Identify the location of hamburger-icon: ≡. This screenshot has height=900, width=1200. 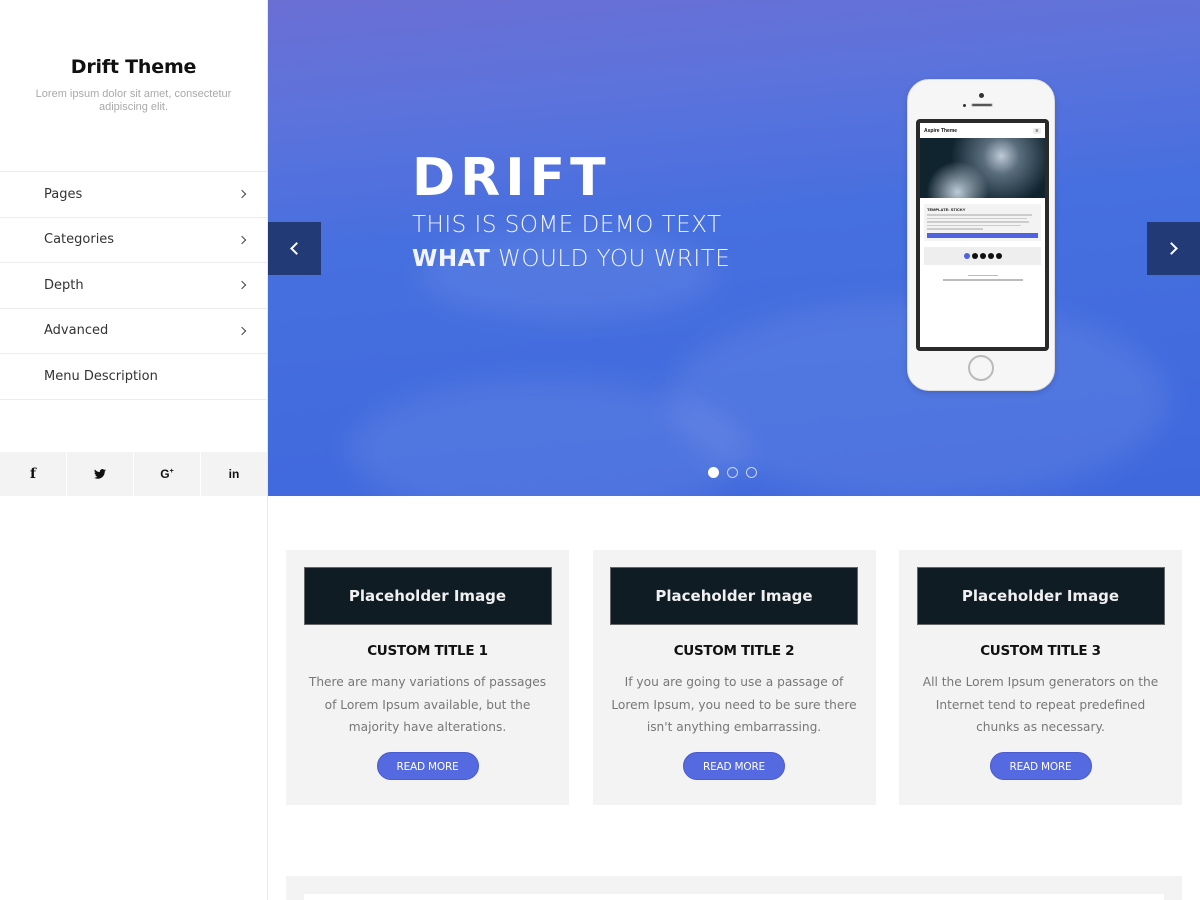
(1037, 130).